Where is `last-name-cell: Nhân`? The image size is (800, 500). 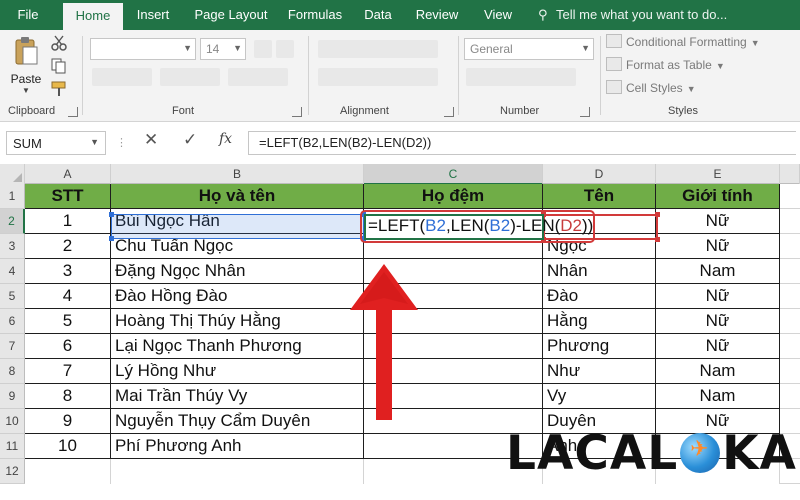
last-name-cell: Nhân is located at coordinates (599, 271).